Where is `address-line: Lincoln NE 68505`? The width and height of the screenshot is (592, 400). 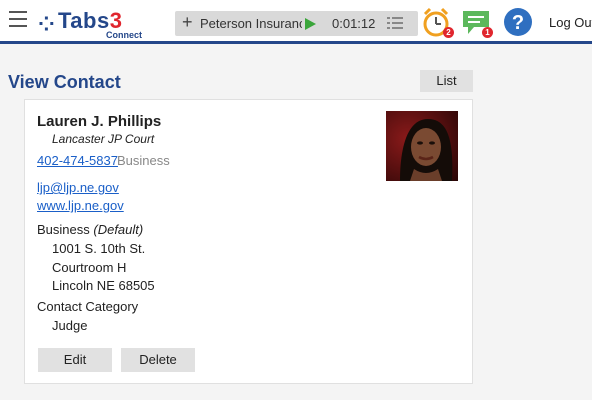 address-line: Lincoln NE 68505 is located at coordinates (103, 285).